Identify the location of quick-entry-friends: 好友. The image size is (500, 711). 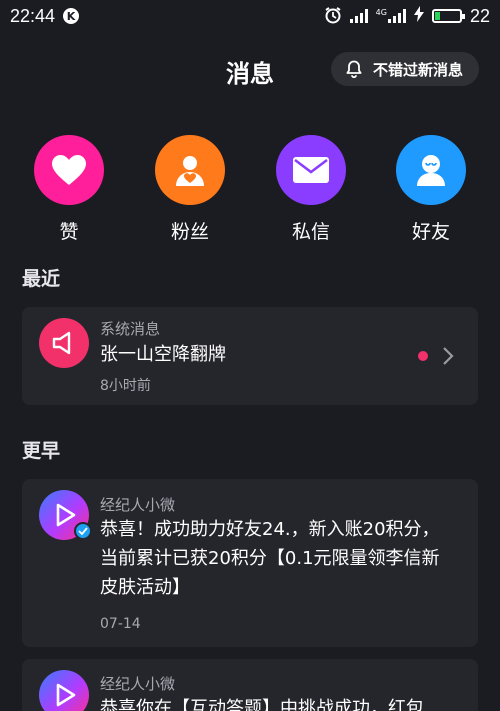
(431, 189).